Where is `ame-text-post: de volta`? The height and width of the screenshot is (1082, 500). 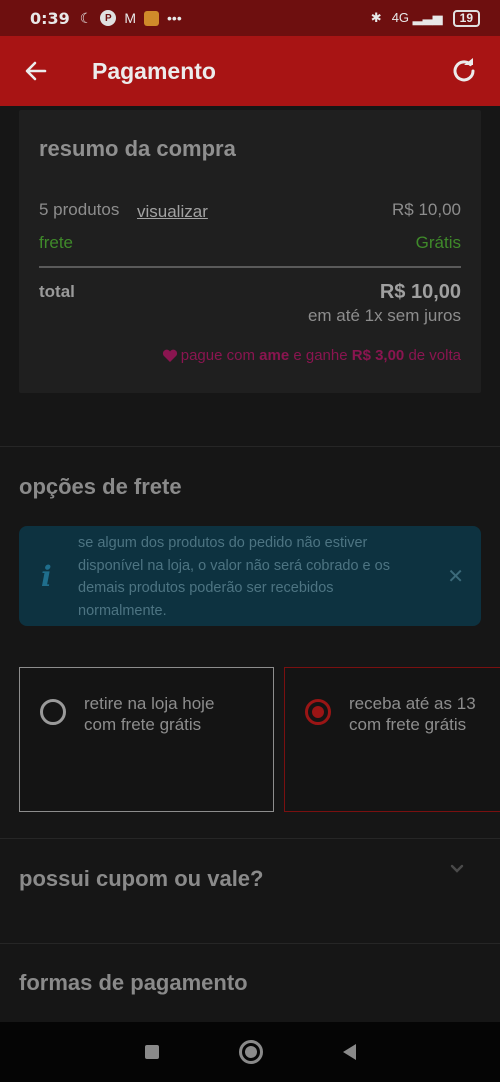 ame-text-post: de volta is located at coordinates (432, 355).